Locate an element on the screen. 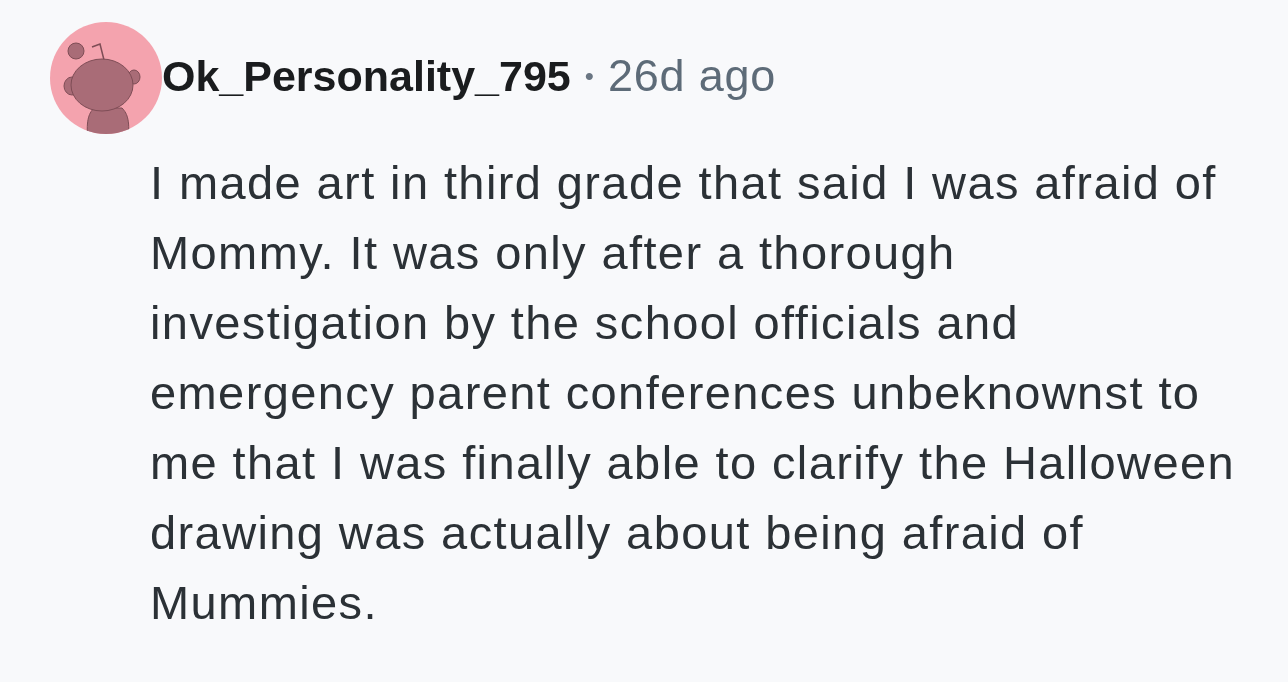 The height and width of the screenshot is (682, 1288). timestamp: 26d ago is located at coordinates (692, 76).